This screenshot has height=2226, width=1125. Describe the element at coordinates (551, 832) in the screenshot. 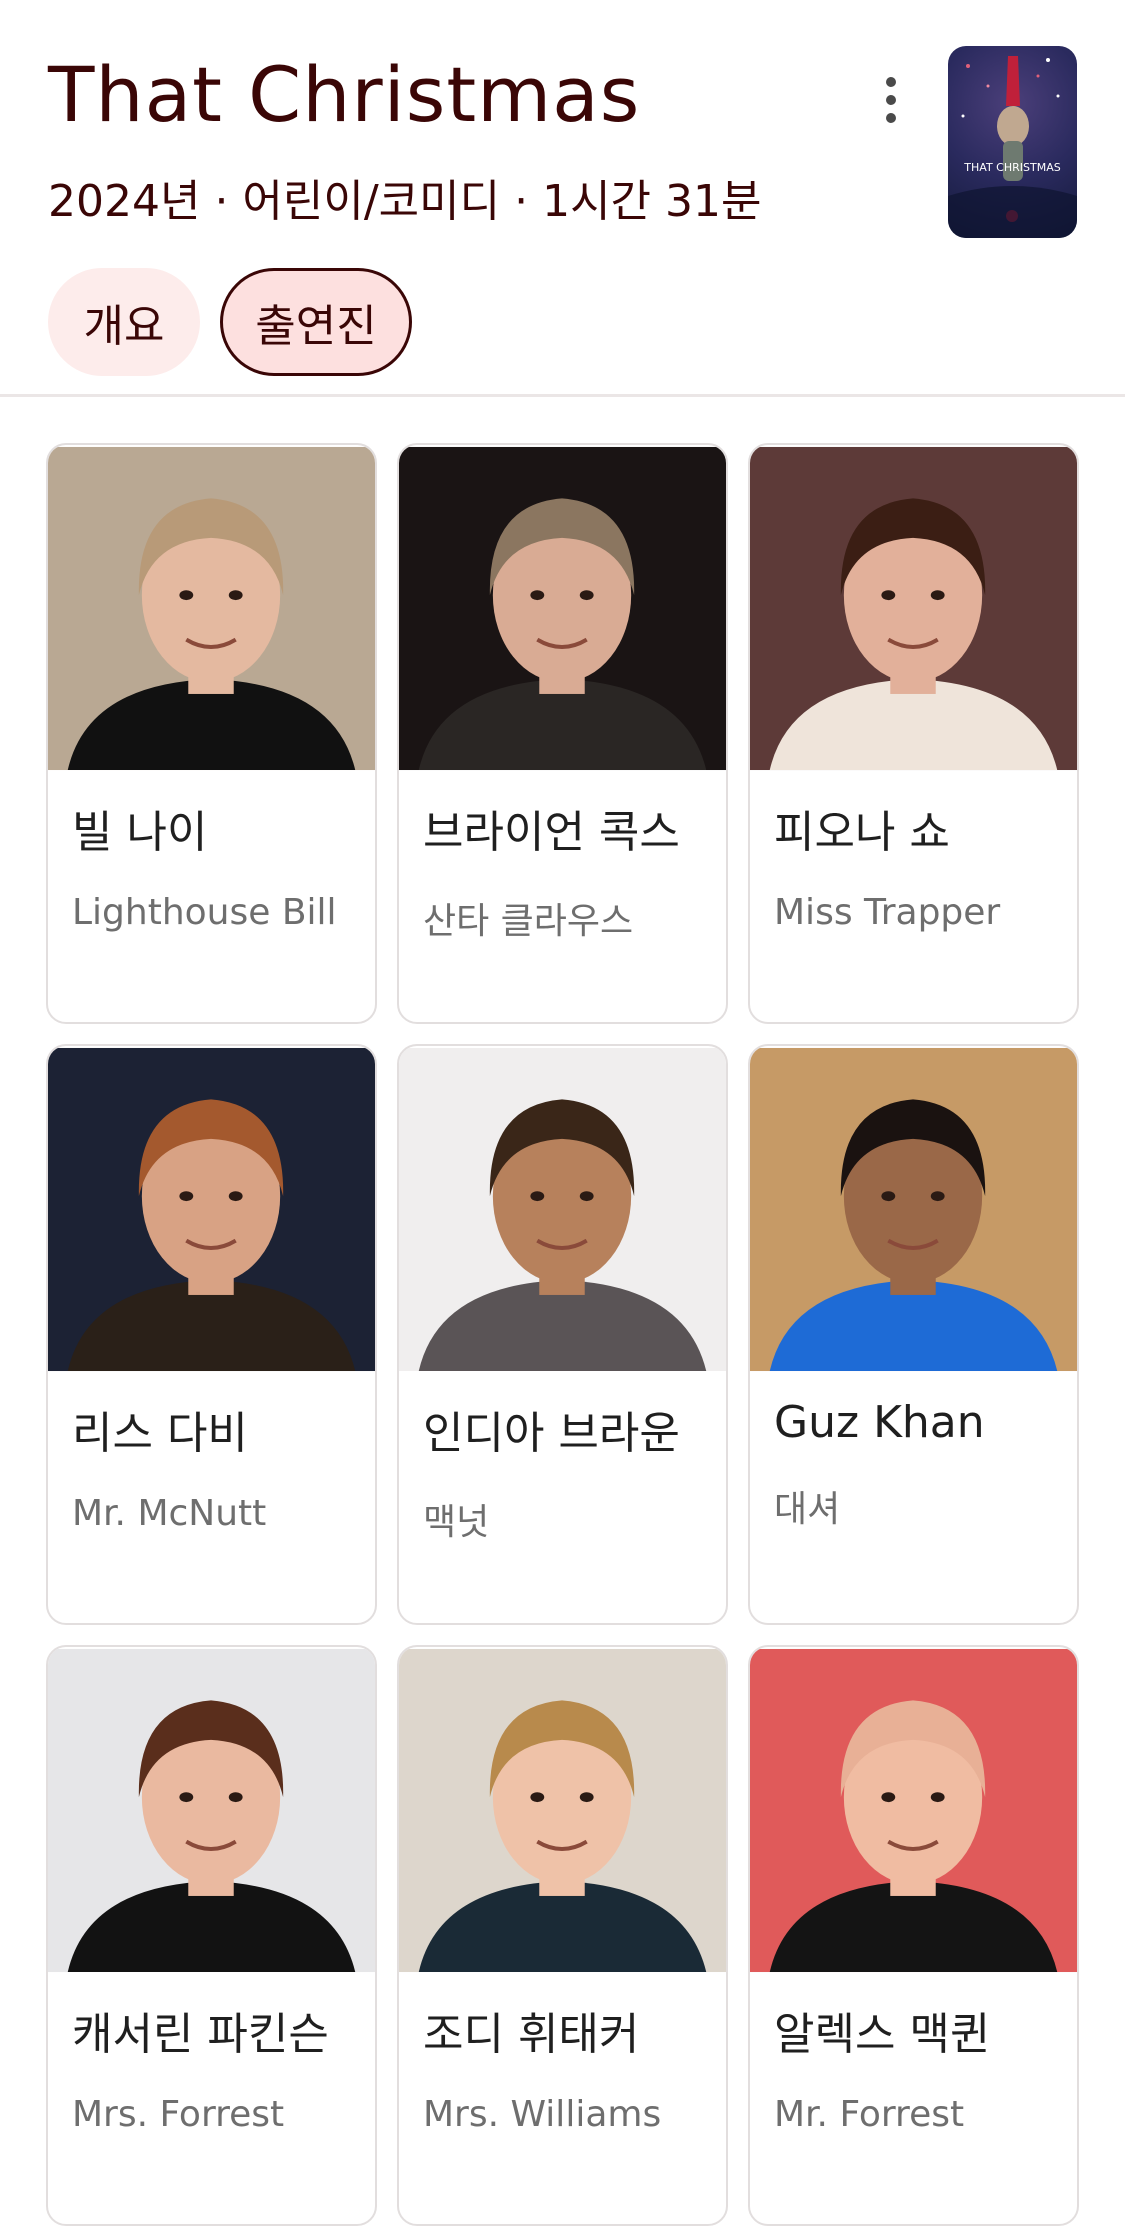

I see `cast-name: 브라이언 콕스` at that location.